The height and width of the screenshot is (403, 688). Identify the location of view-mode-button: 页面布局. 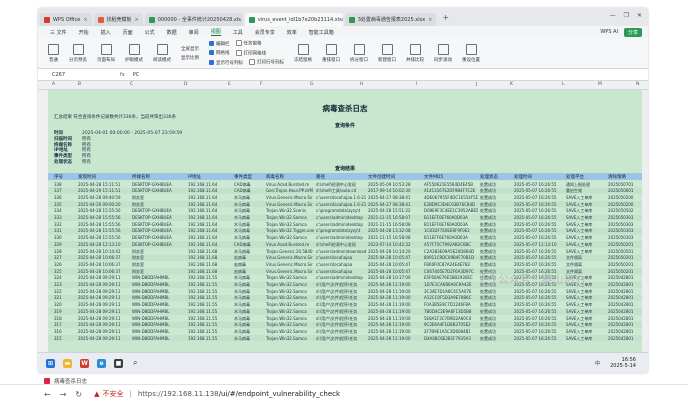
(106, 53).